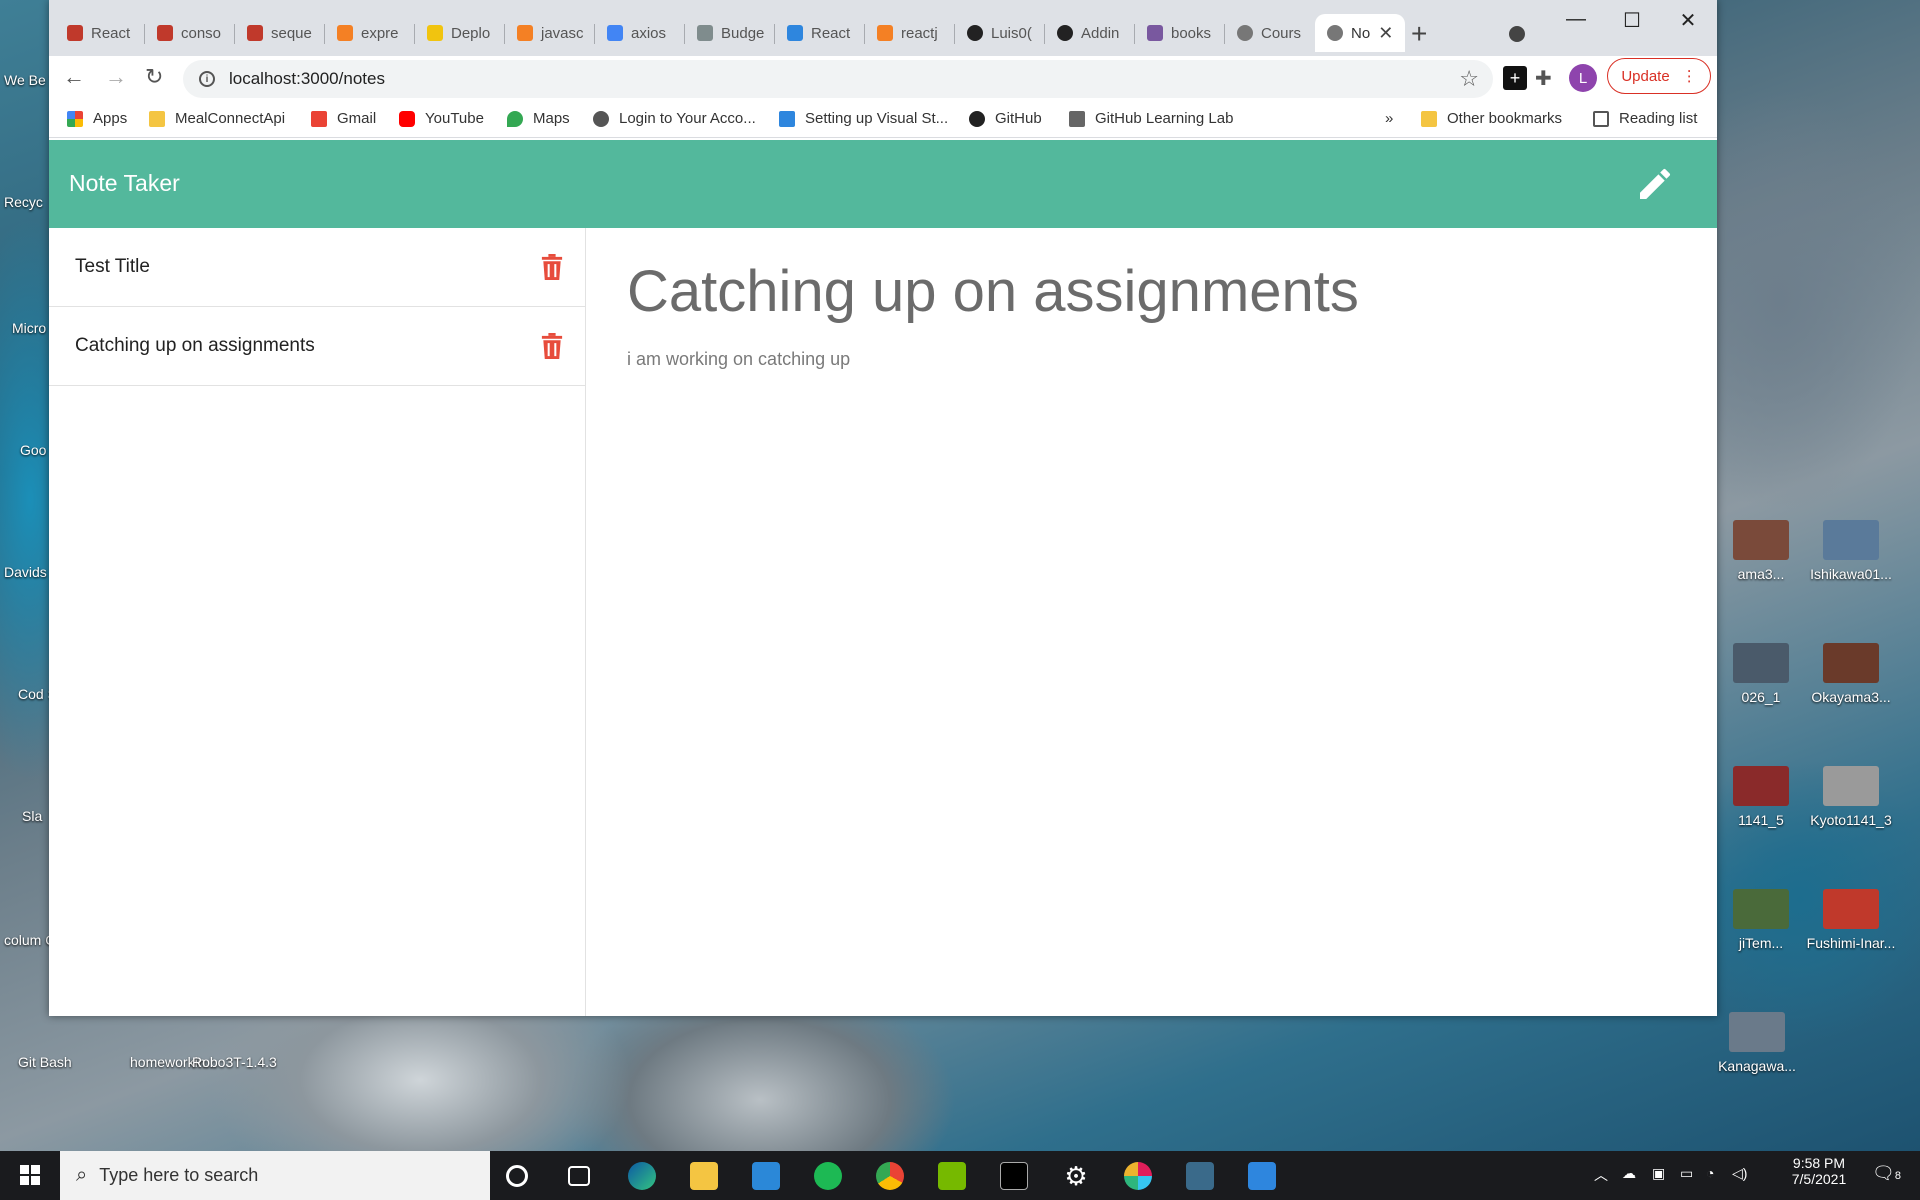 Image resolution: width=1920 pixels, height=1200 pixels. I want to click on extension-plus-icon: +, so click(1515, 78).